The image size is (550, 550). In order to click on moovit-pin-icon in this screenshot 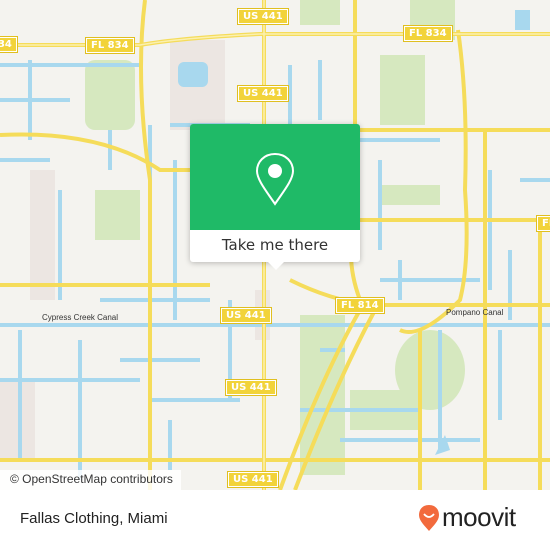, I will do `click(429, 517)`.